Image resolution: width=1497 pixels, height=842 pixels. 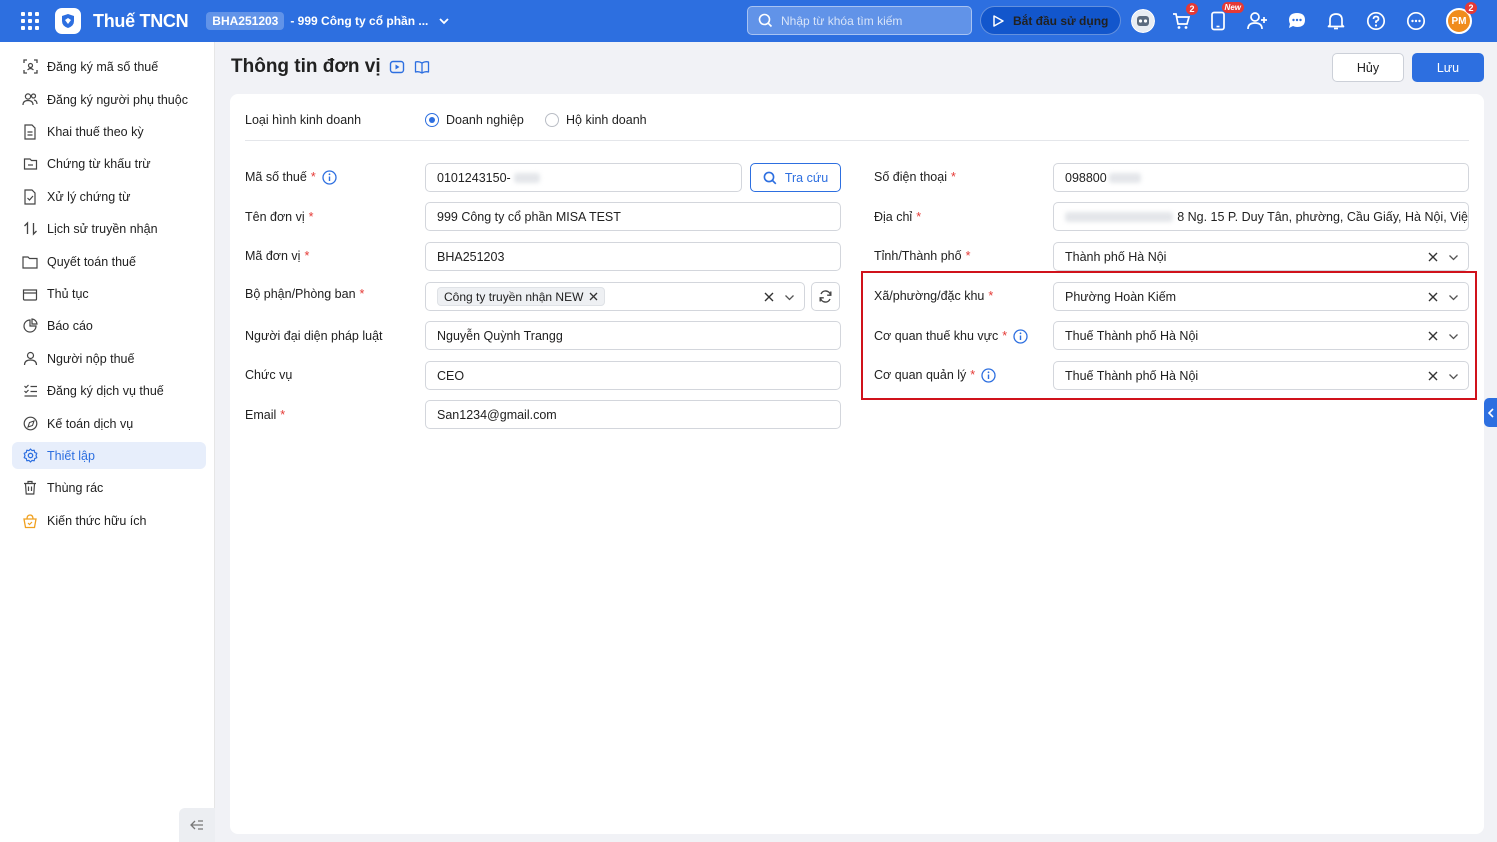 I want to click on sidebar-item-register-tax-service: Đăng ký dịch vụ thuế, so click(x=109, y=390).